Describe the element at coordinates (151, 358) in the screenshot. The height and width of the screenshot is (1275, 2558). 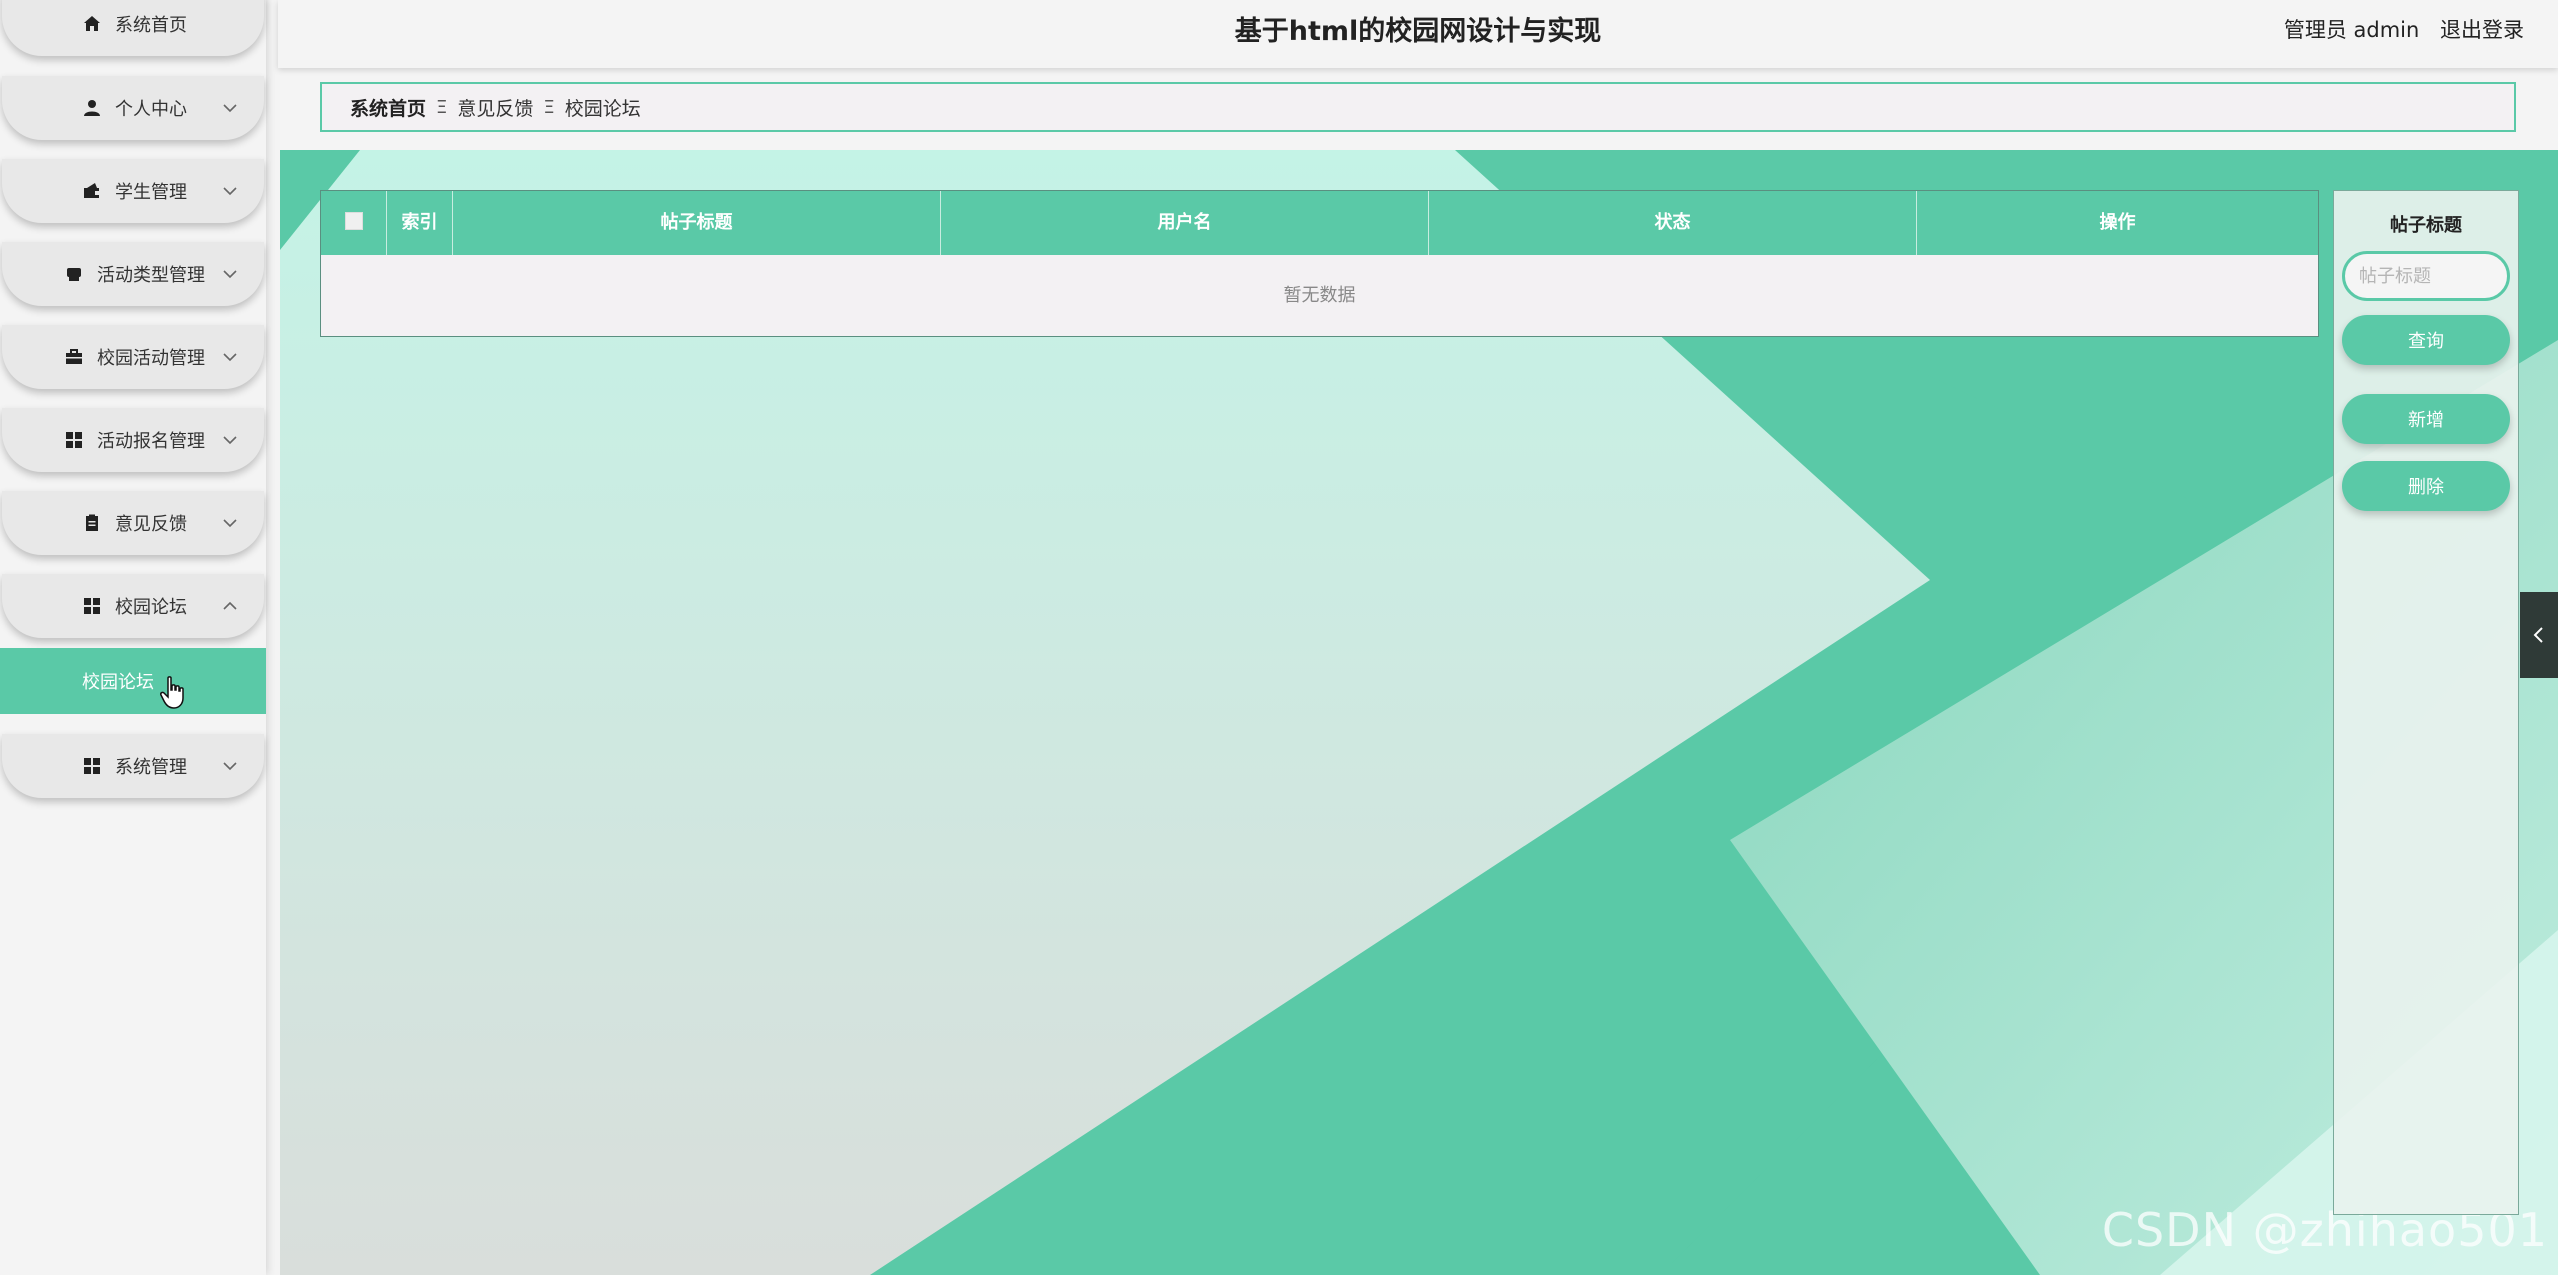
I see `sidebar-item-label: 校园活动管理` at that location.